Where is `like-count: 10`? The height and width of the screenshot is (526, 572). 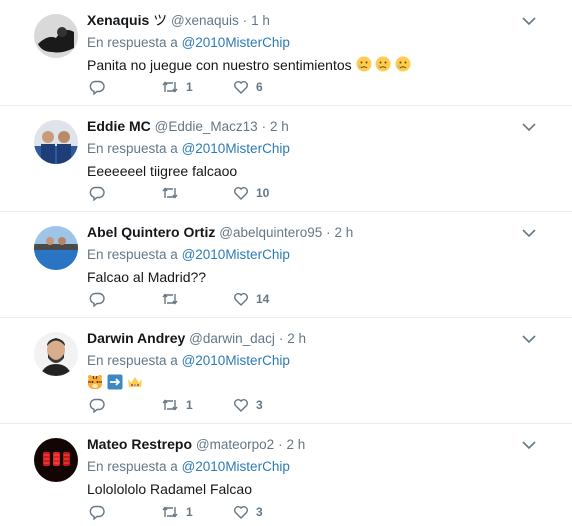 like-count: 10 is located at coordinates (263, 193).